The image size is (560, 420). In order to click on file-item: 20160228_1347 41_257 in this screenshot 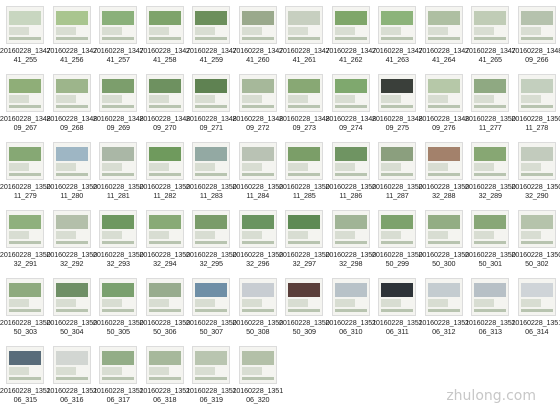, I will do `click(118, 38)`.